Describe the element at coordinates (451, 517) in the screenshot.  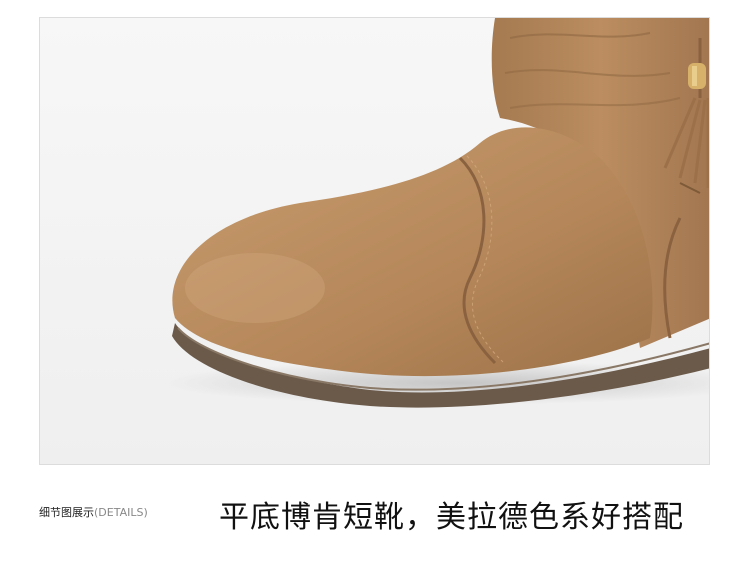
I see `product-headline: 平底博肯短靴，美拉德色系好搭配` at that location.